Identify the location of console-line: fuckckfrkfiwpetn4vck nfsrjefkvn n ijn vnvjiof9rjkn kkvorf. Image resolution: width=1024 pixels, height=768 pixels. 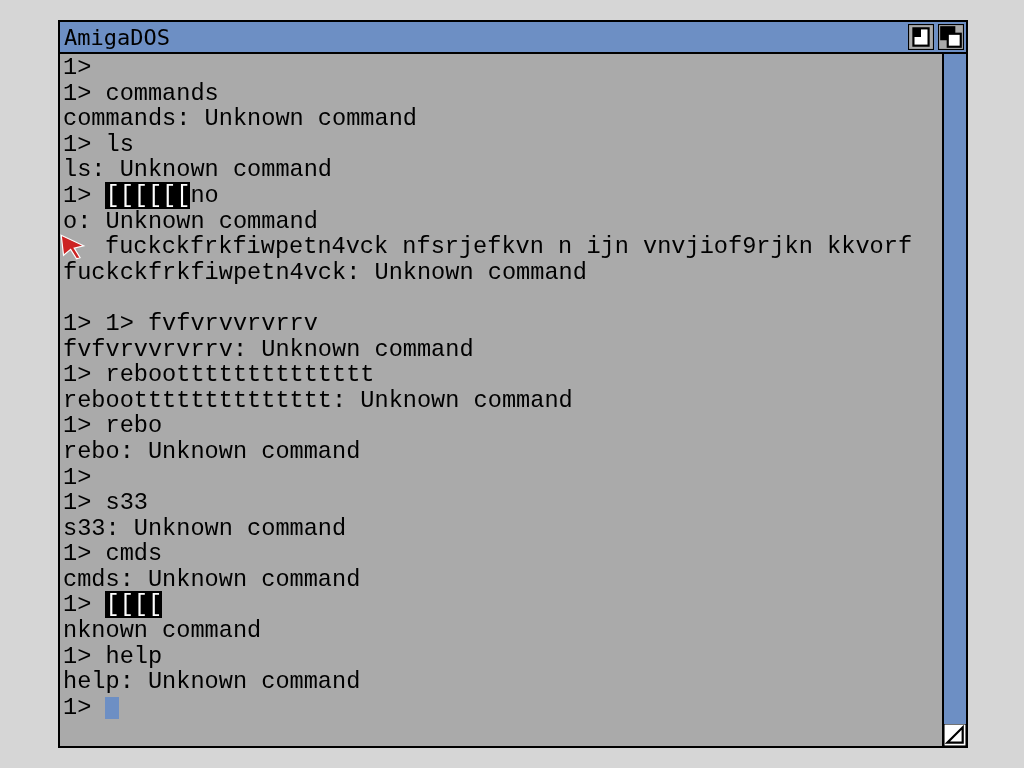
(509, 247).